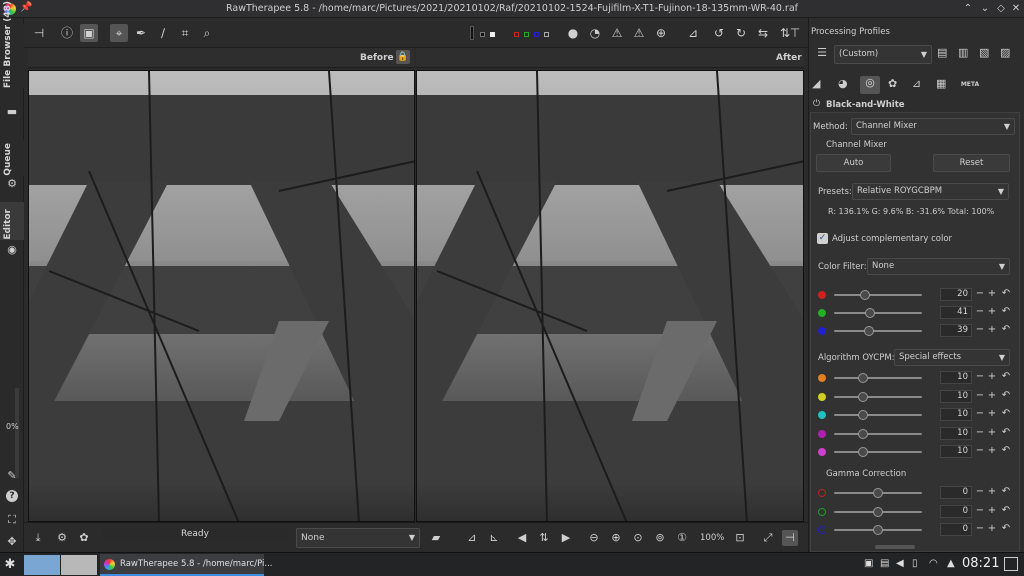 Image resolution: width=1024 pixels, height=576 pixels. Describe the element at coordinates (884, 563) in the screenshot. I see `notifications-icon: ▤` at that location.